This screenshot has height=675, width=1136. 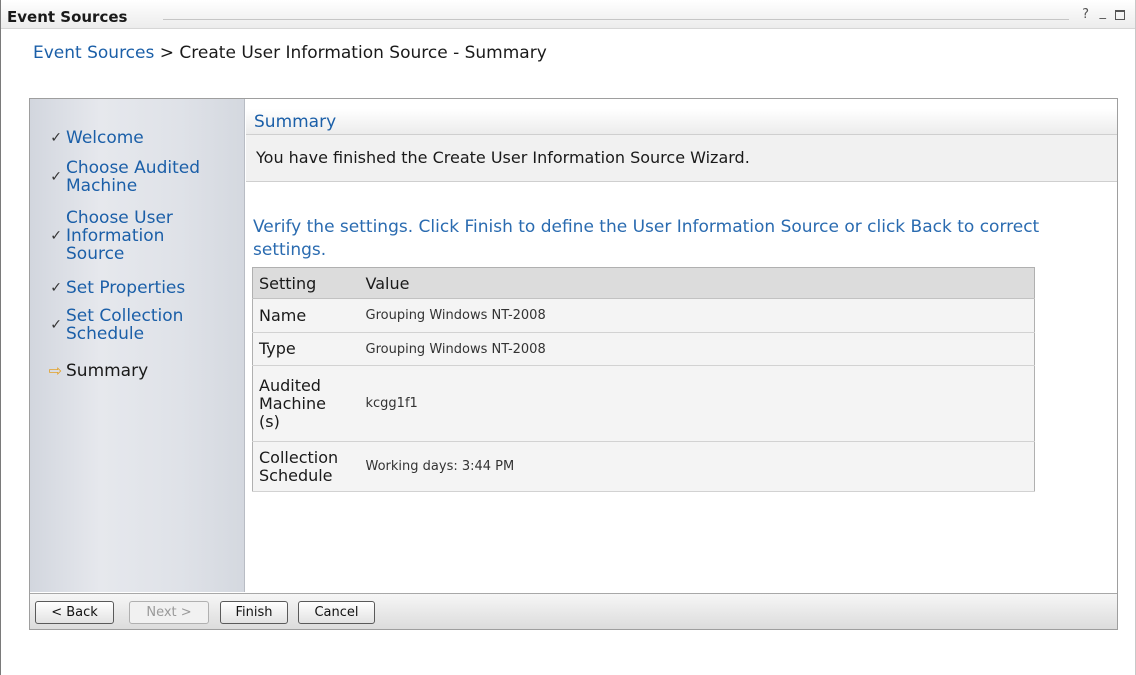 I want to click on setting-key: Type, so click(x=306, y=349).